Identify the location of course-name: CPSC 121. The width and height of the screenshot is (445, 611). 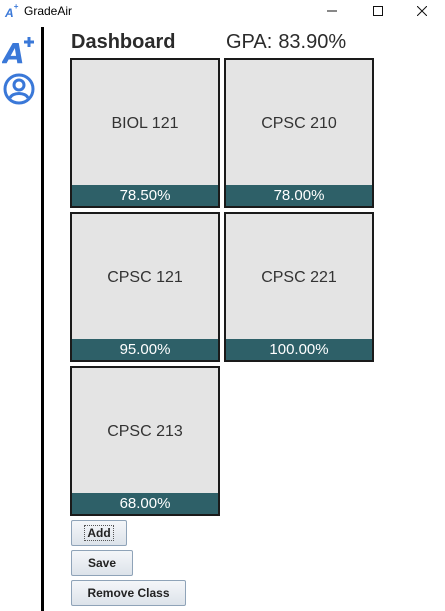
(145, 277).